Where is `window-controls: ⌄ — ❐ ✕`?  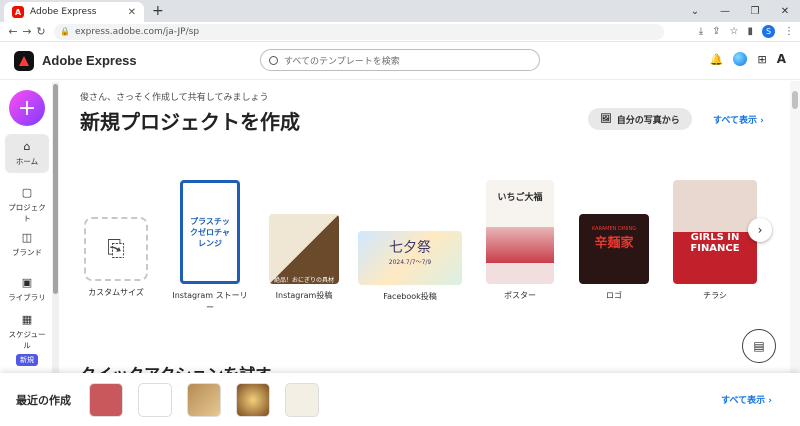 window-controls: ⌄ — ❐ ✕ is located at coordinates (740, 11).